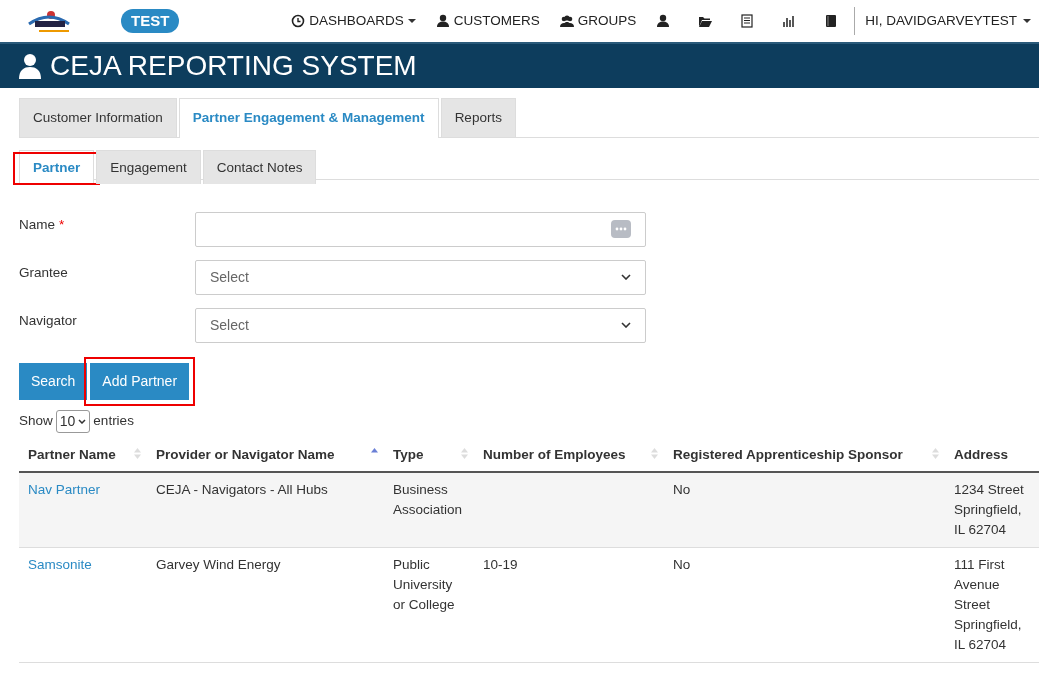 This screenshot has height=674, width=1039. Describe the element at coordinates (36, 420) in the screenshot. I see `entries-label: Show` at that location.